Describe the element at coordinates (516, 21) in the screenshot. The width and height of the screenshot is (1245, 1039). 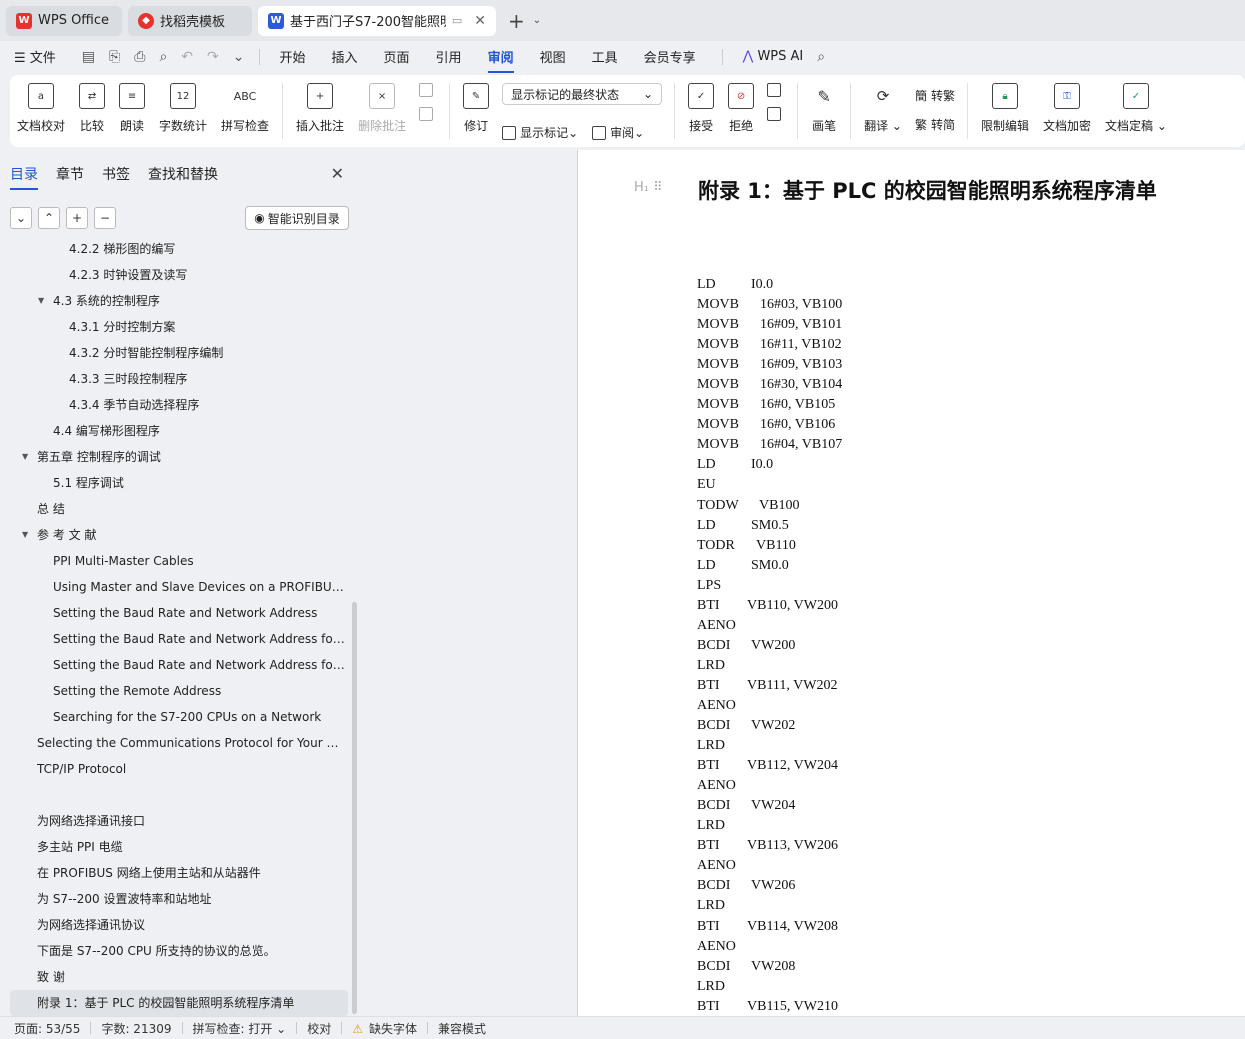
I see `new-tab-icon: +` at that location.